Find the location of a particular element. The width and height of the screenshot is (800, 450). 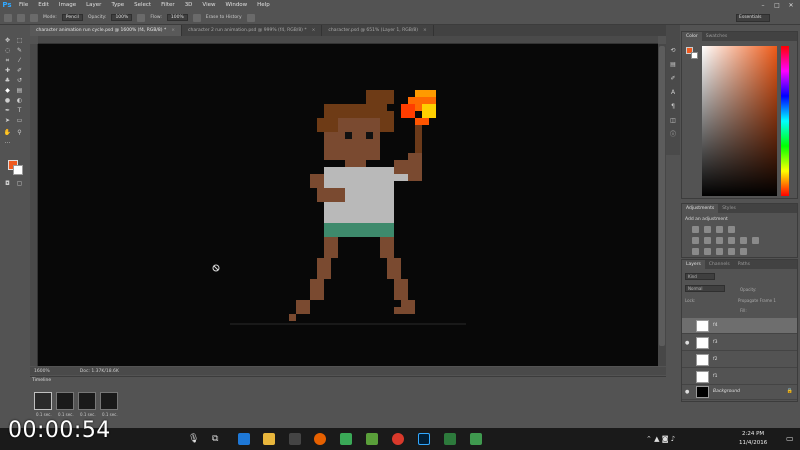

tab-swatches: Swatches is located at coordinates (717, 36).